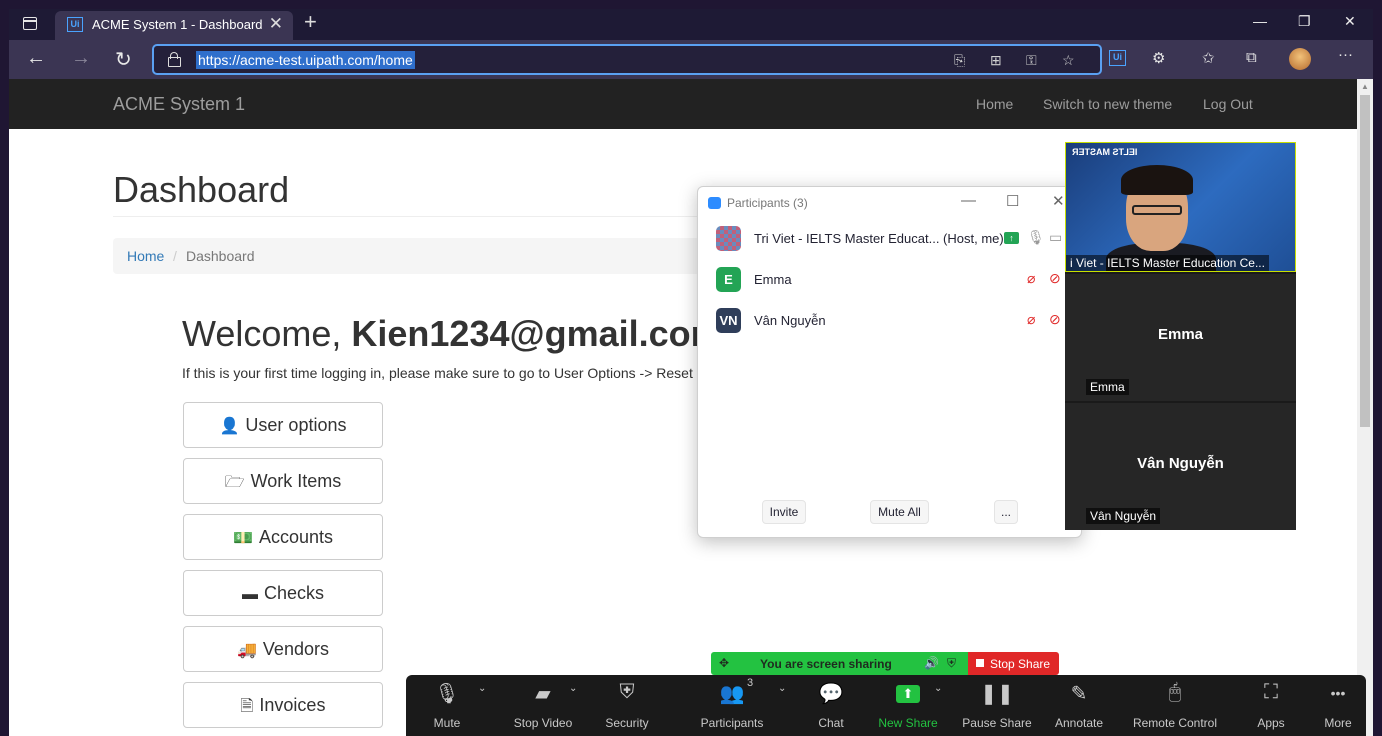 This screenshot has height=736, width=1382. I want to click on microphone-icon: 🎙, so click(1036, 237).